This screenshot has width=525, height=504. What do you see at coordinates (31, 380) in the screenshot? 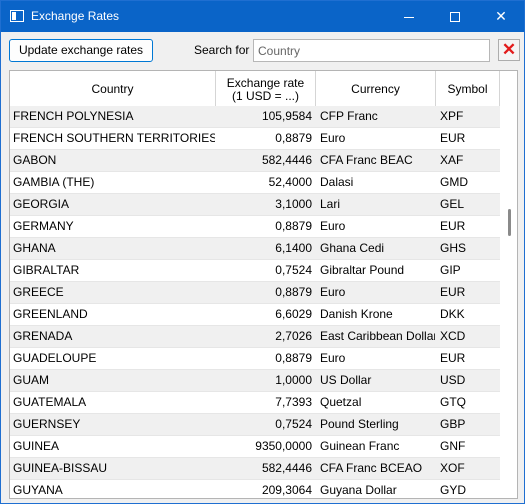
I see `cell-country: GUAM` at bounding box center [31, 380].